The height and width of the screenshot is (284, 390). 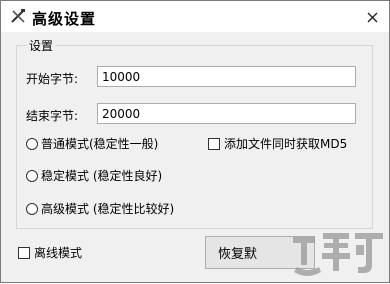 What do you see at coordinates (338, 254) in the screenshot?
I see `watermark-logo` at bounding box center [338, 254].